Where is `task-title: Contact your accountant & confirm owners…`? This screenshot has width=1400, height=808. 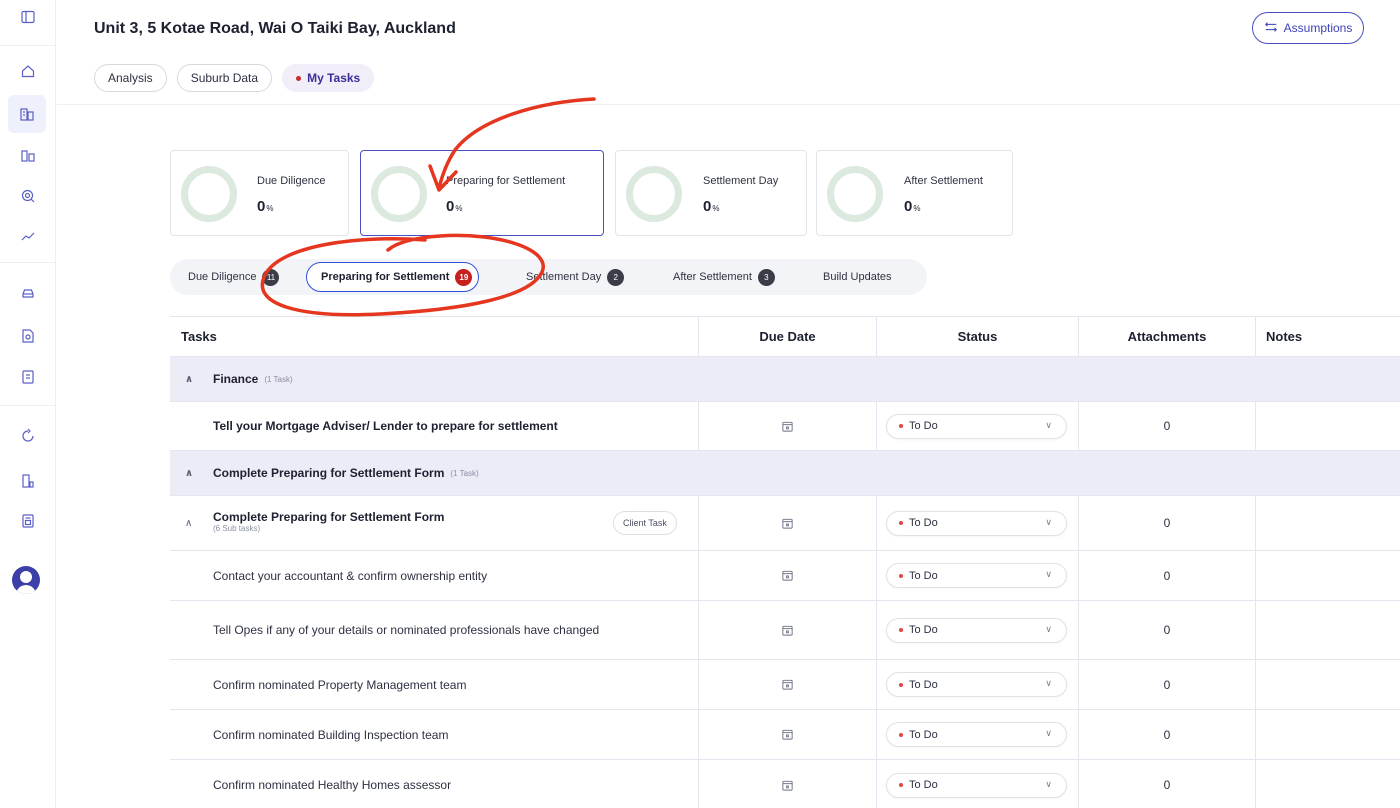 task-title: Contact your accountant & confirm owners… is located at coordinates (350, 575).